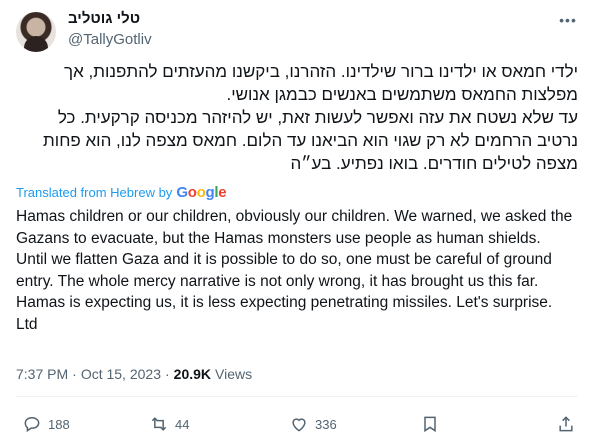 Image resolution: width=594 pixels, height=447 pixels. I want to click on reply-icon, so click(32, 424).